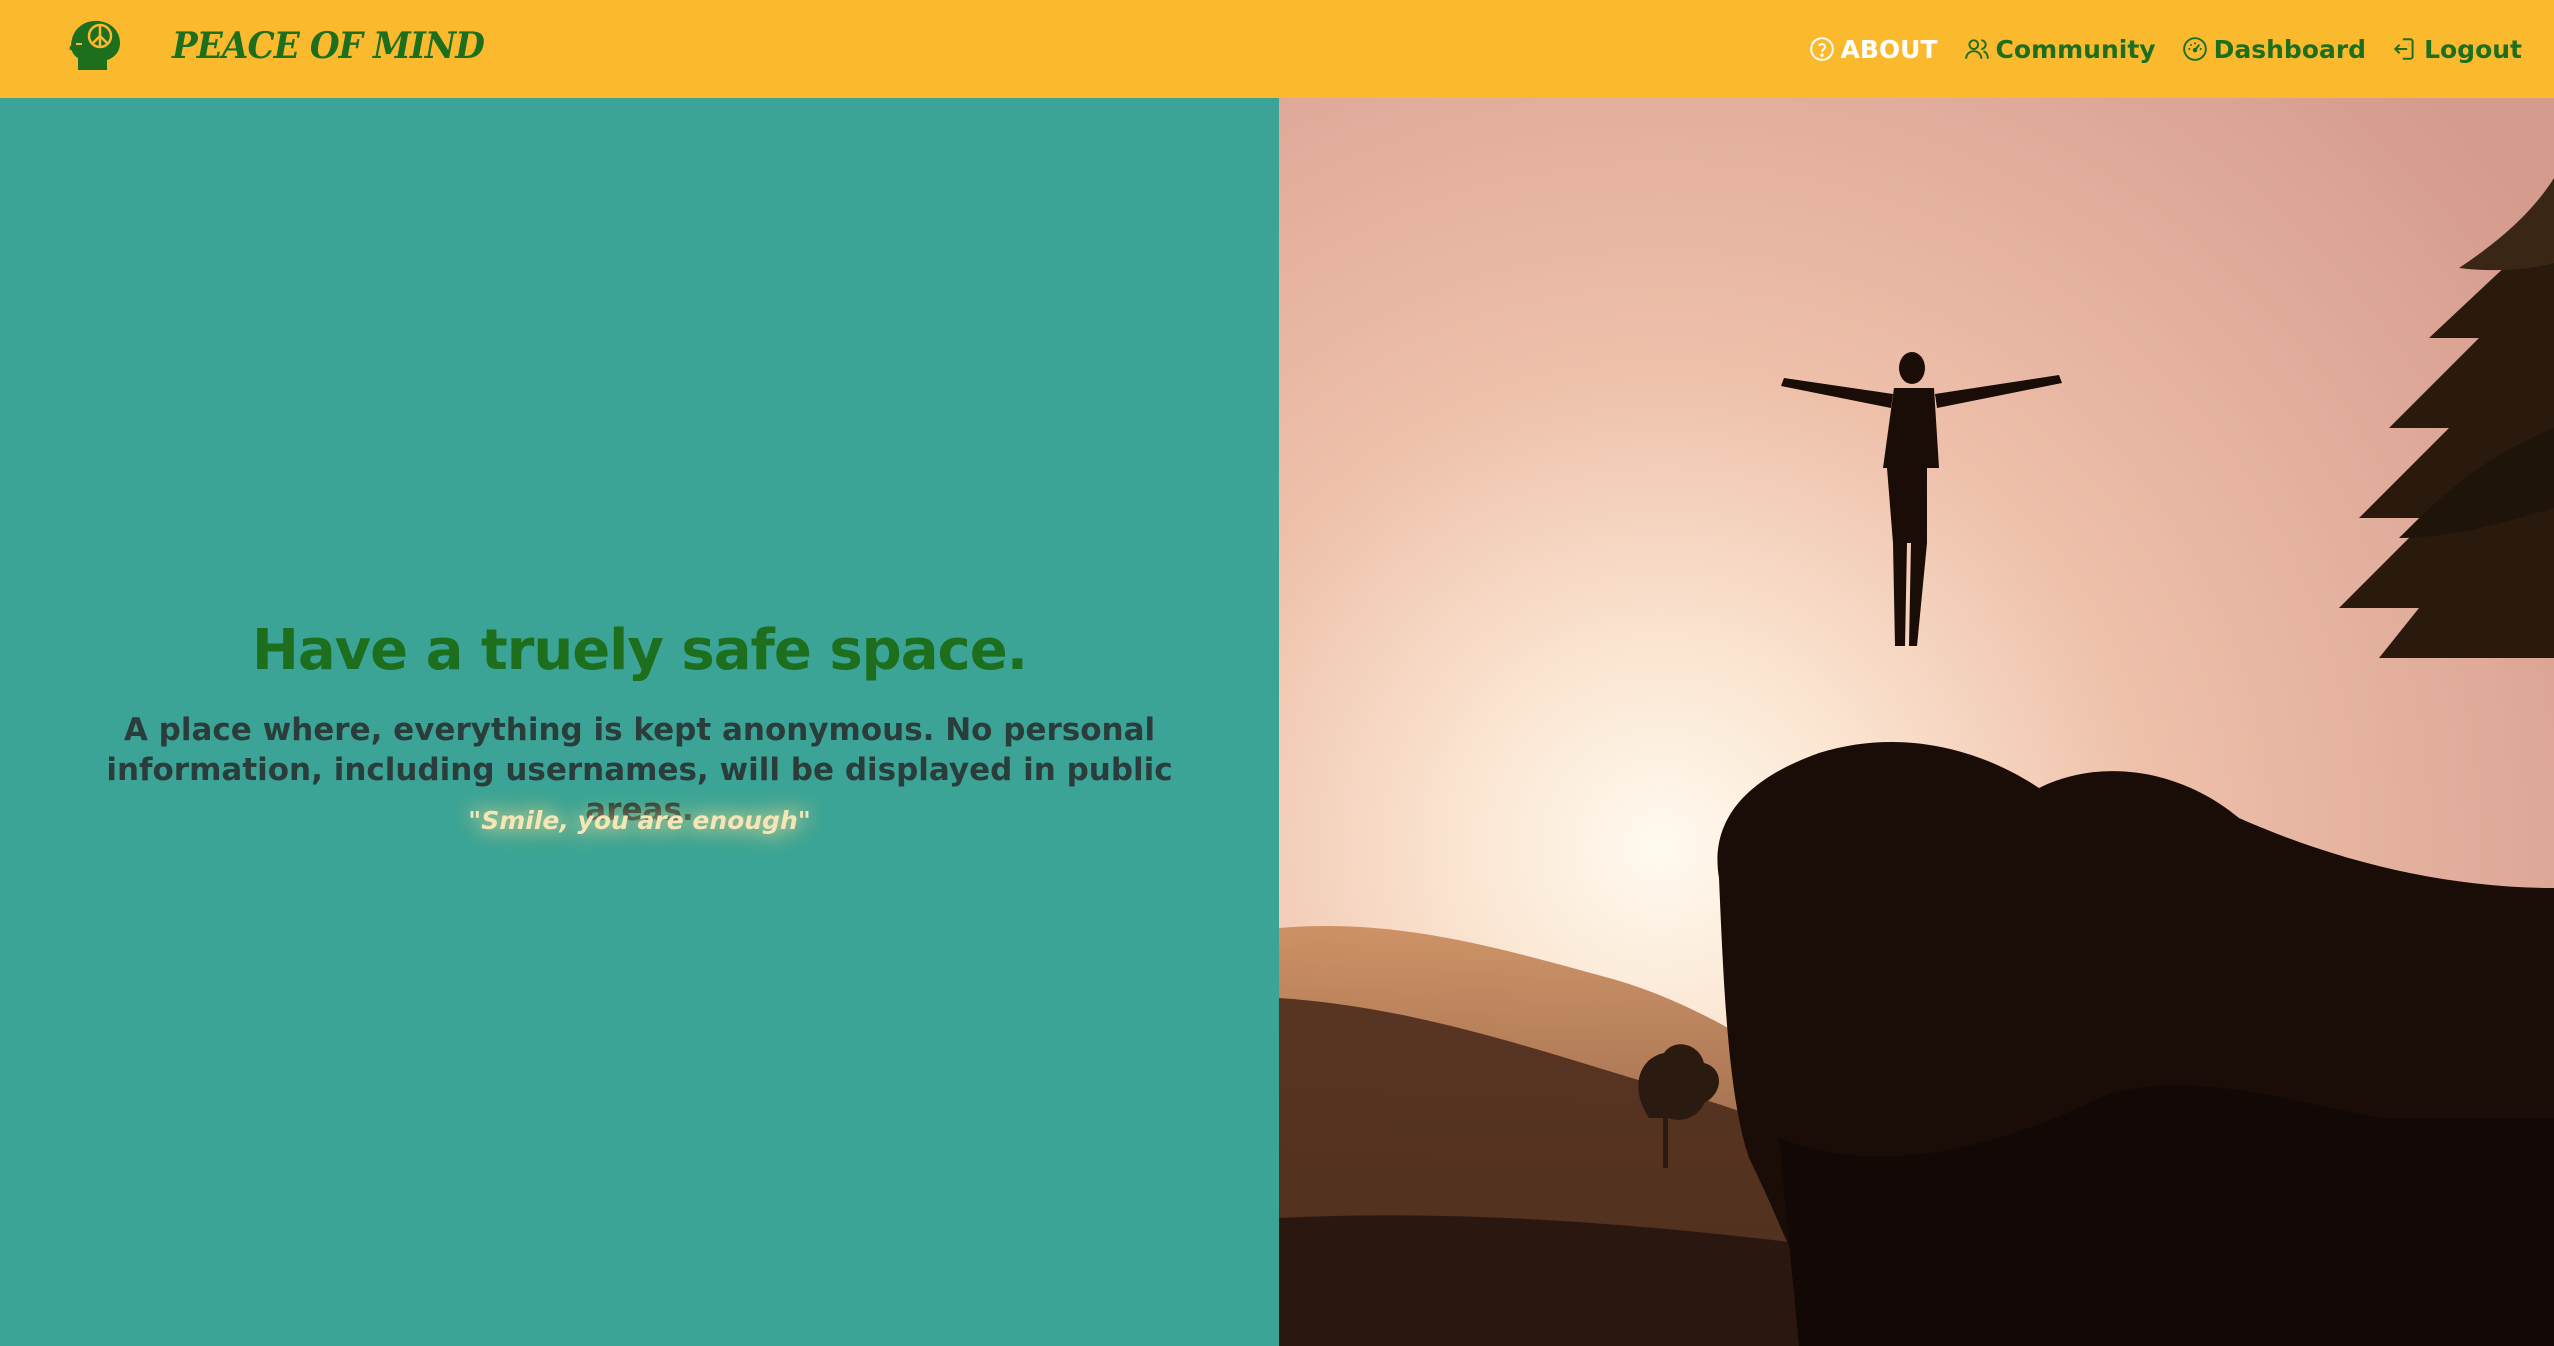  Describe the element at coordinates (2165, 49) in the screenshot. I see `nav-links: ABOUT Community Dashboard Logout` at that location.